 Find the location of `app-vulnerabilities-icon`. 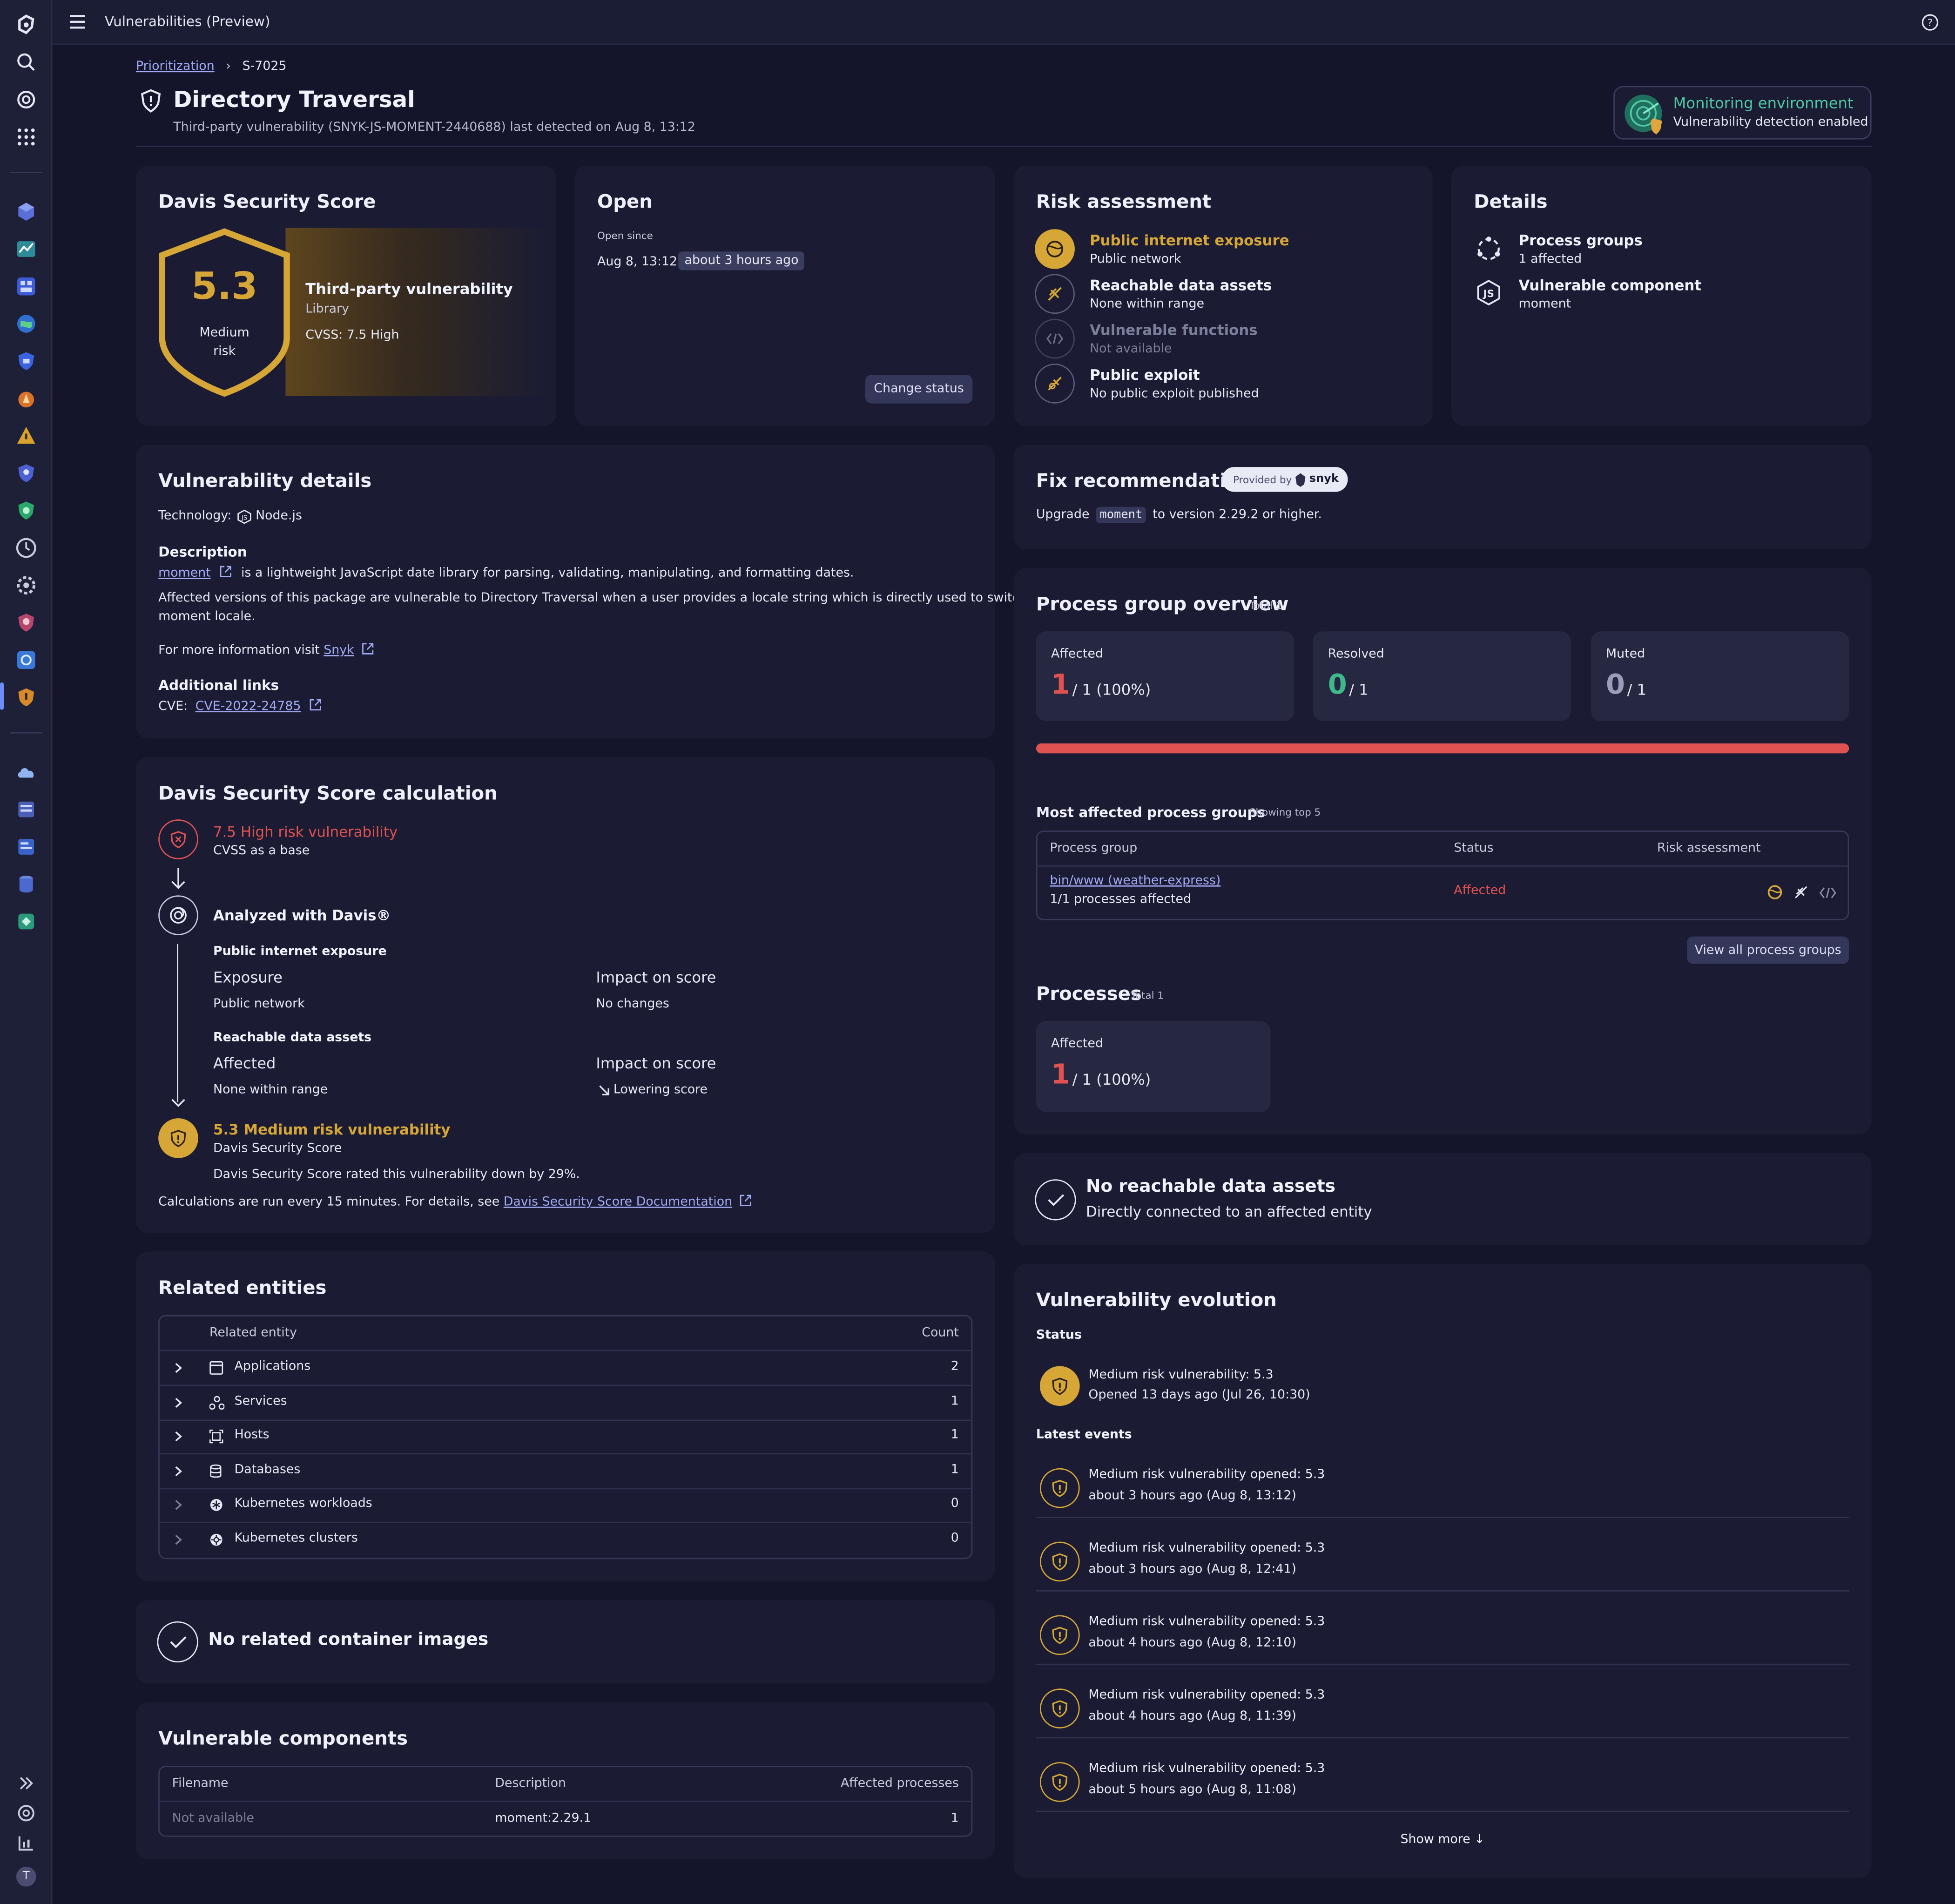

app-vulnerabilities-icon is located at coordinates (26, 697).